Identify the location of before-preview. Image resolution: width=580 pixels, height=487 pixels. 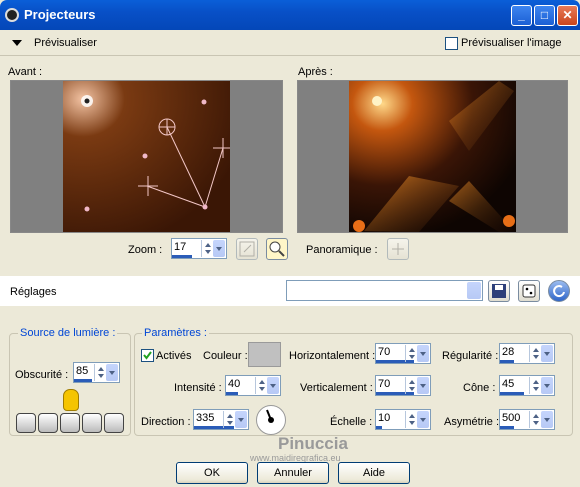
(146, 156).